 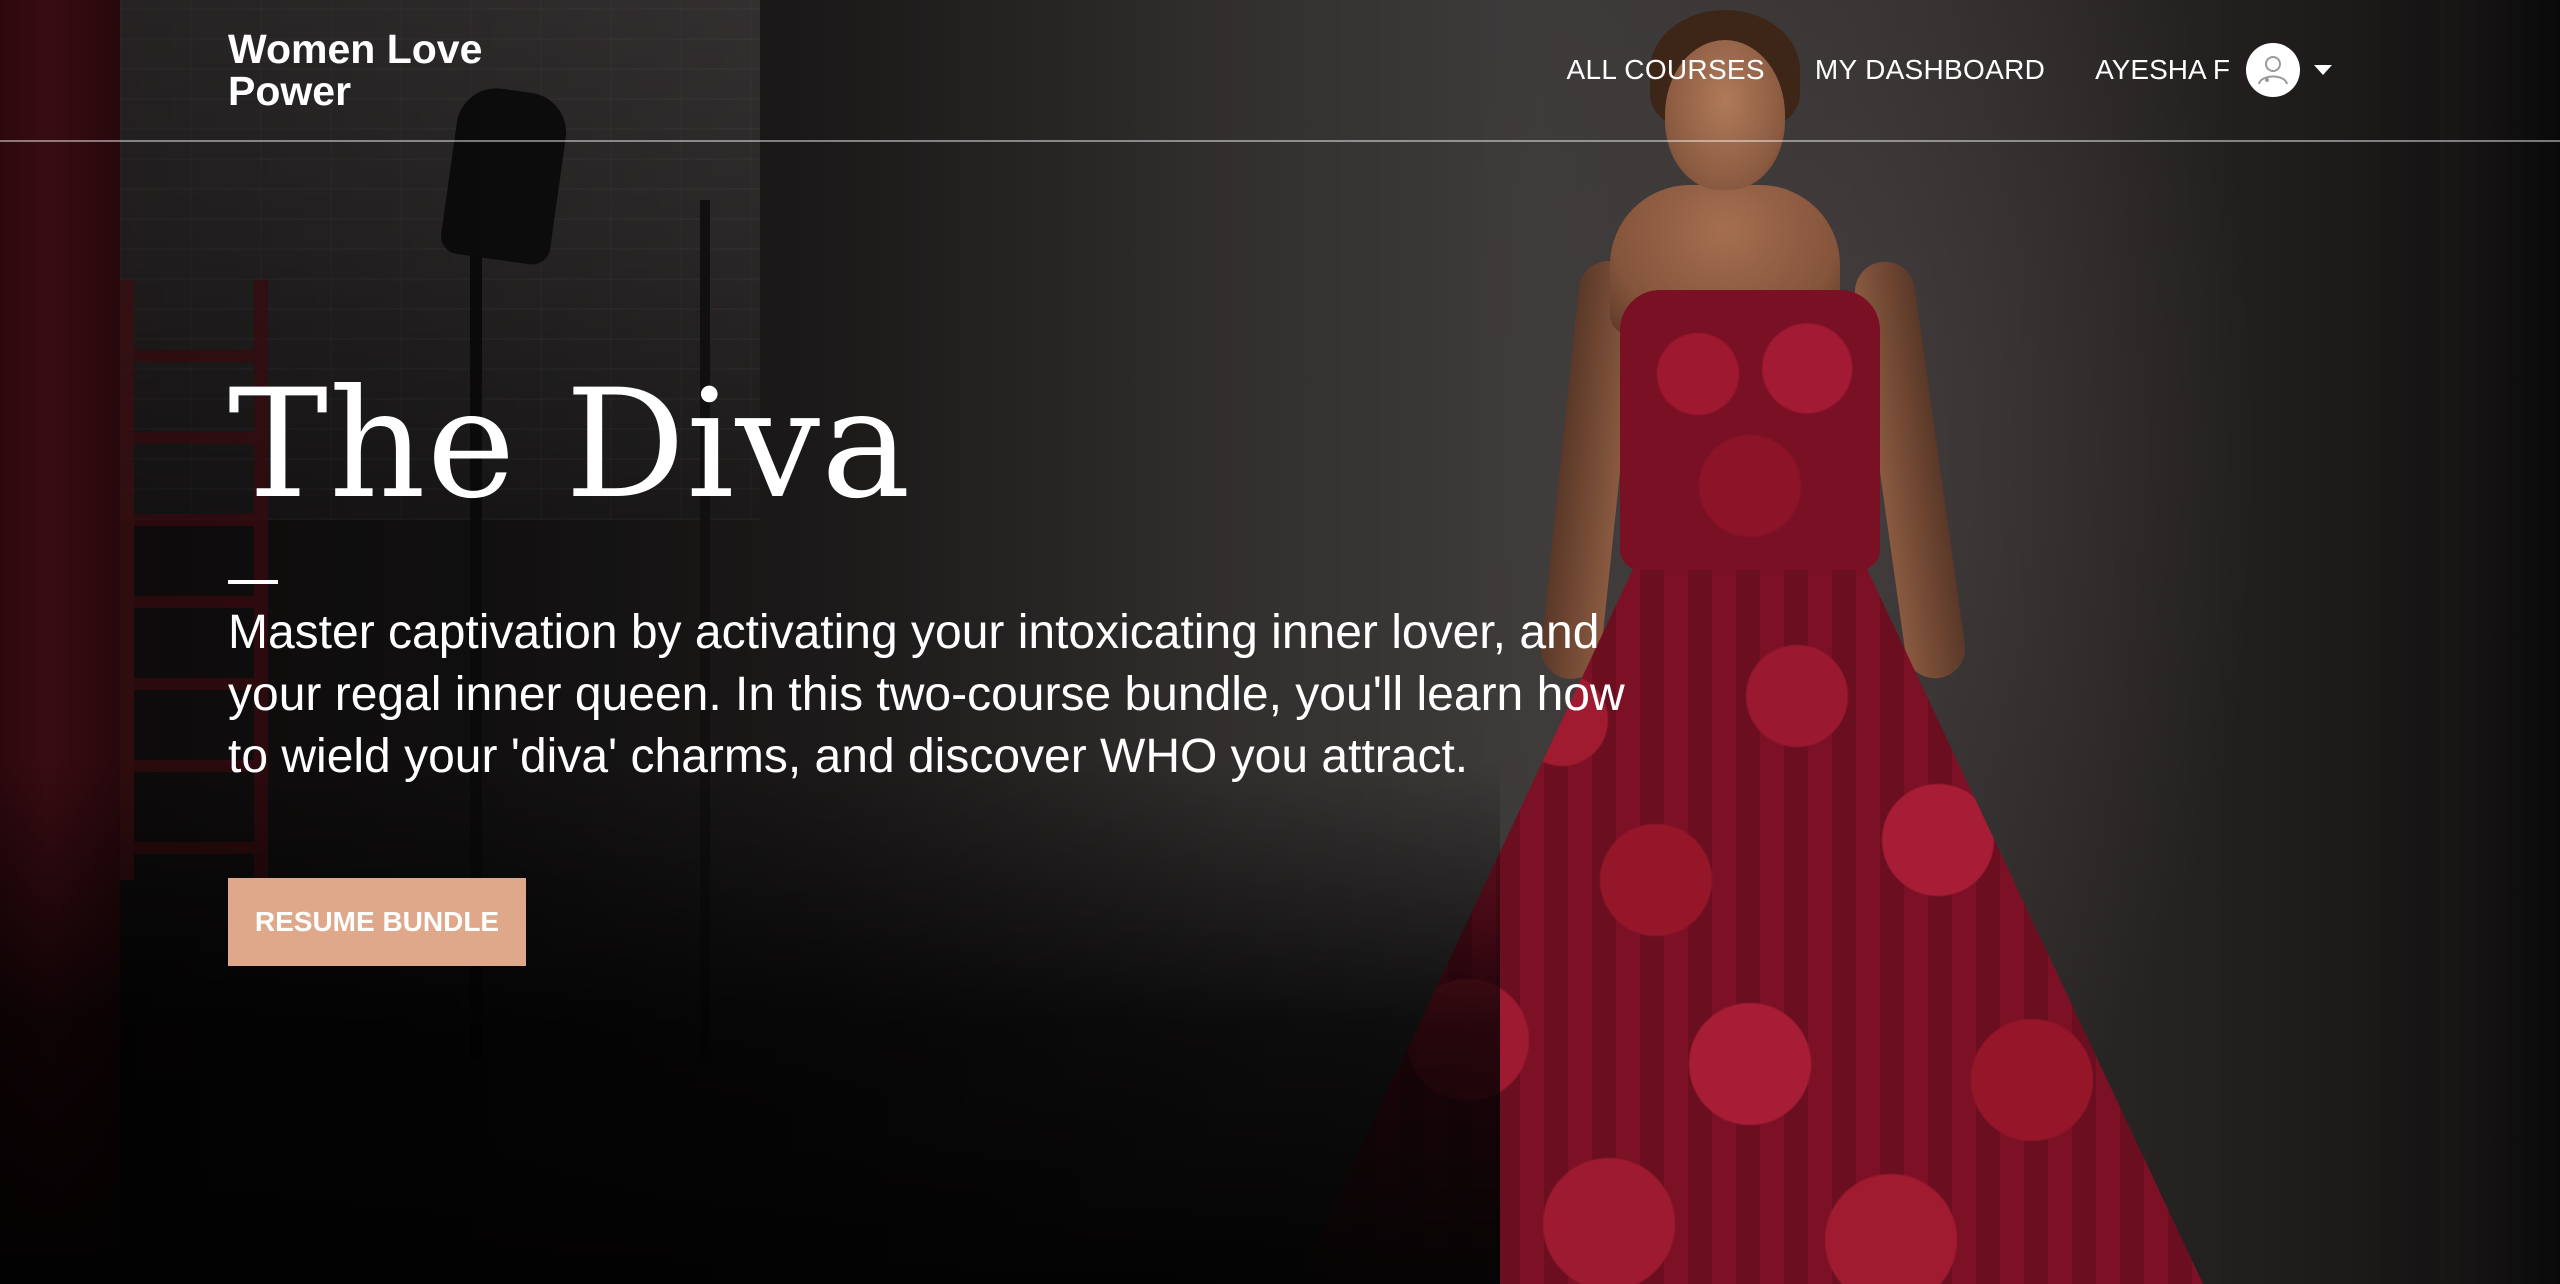 What do you see at coordinates (2323, 70) in the screenshot?
I see `caret-down-icon` at bounding box center [2323, 70].